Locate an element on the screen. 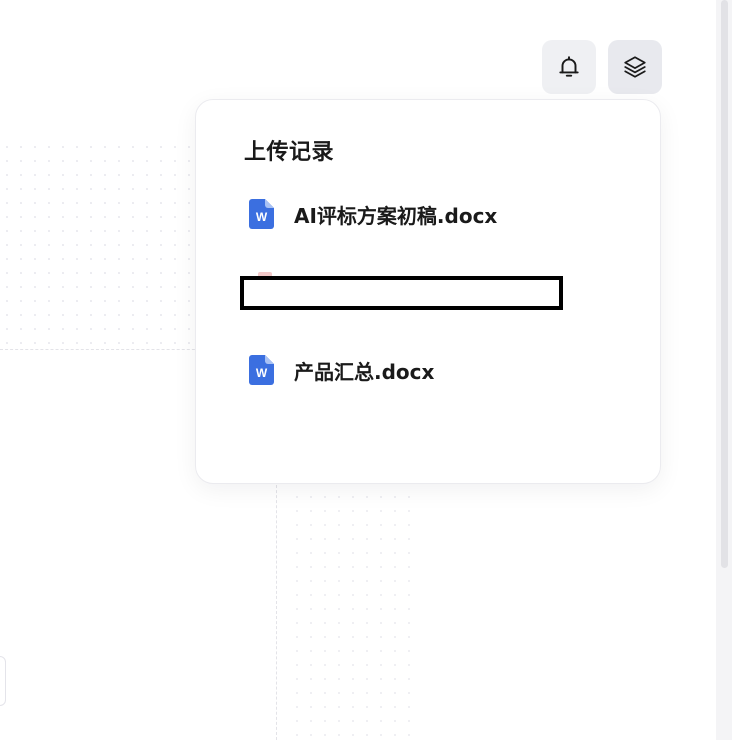 The width and height of the screenshot is (732, 740). file-name: 产品汇总.docx is located at coordinates (364, 371).